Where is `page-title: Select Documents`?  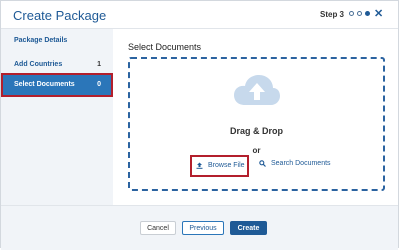
page-title: Select Documents is located at coordinates (165, 47).